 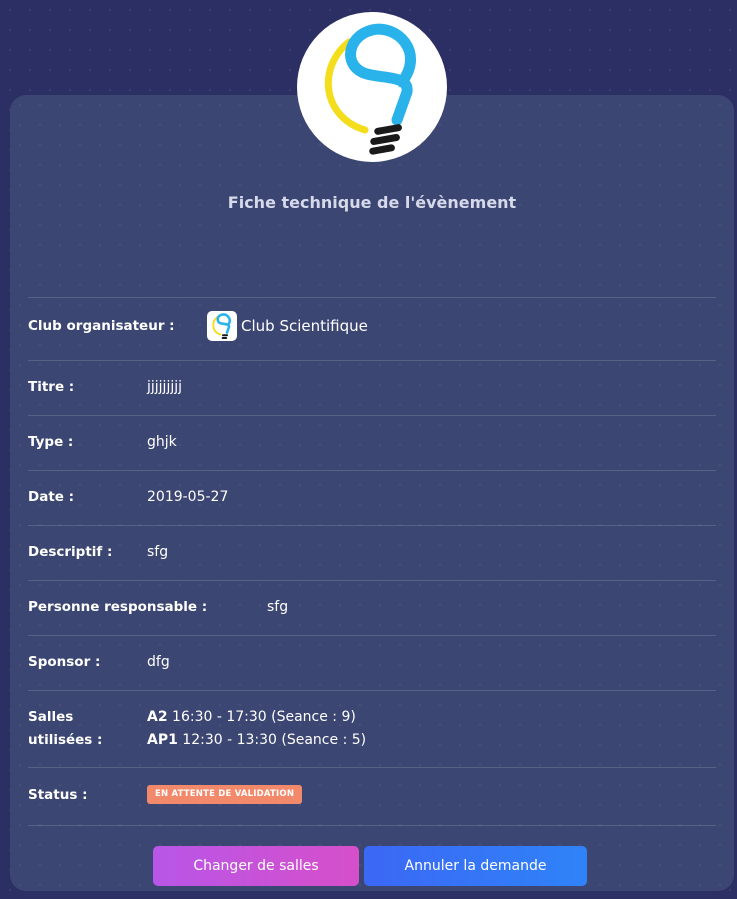 What do you see at coordinates (70, 552) in the screenshot?
I see `descriptif-label: Descriptif :` at bounding box center [70, 552].